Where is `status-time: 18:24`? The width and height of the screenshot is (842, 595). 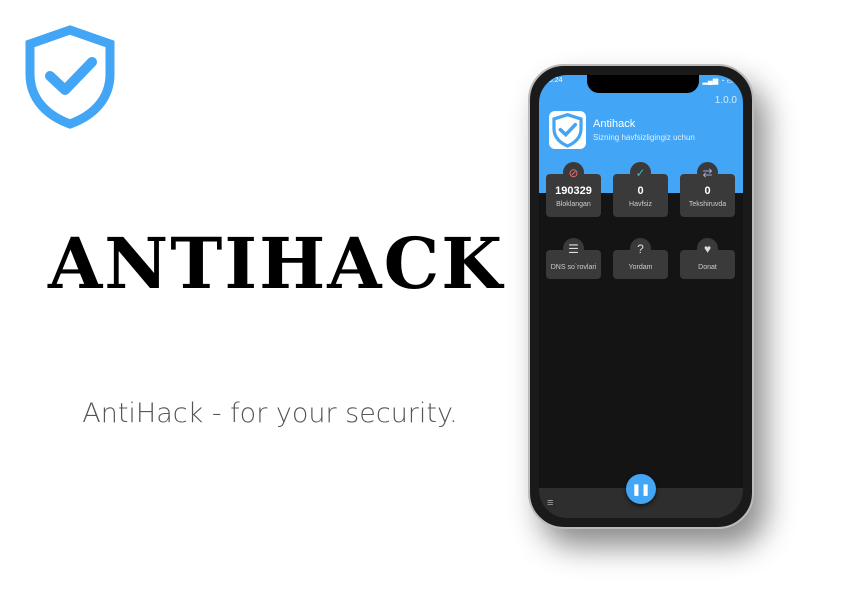
status-time: 18:24 is located at coordinates (554, 80).